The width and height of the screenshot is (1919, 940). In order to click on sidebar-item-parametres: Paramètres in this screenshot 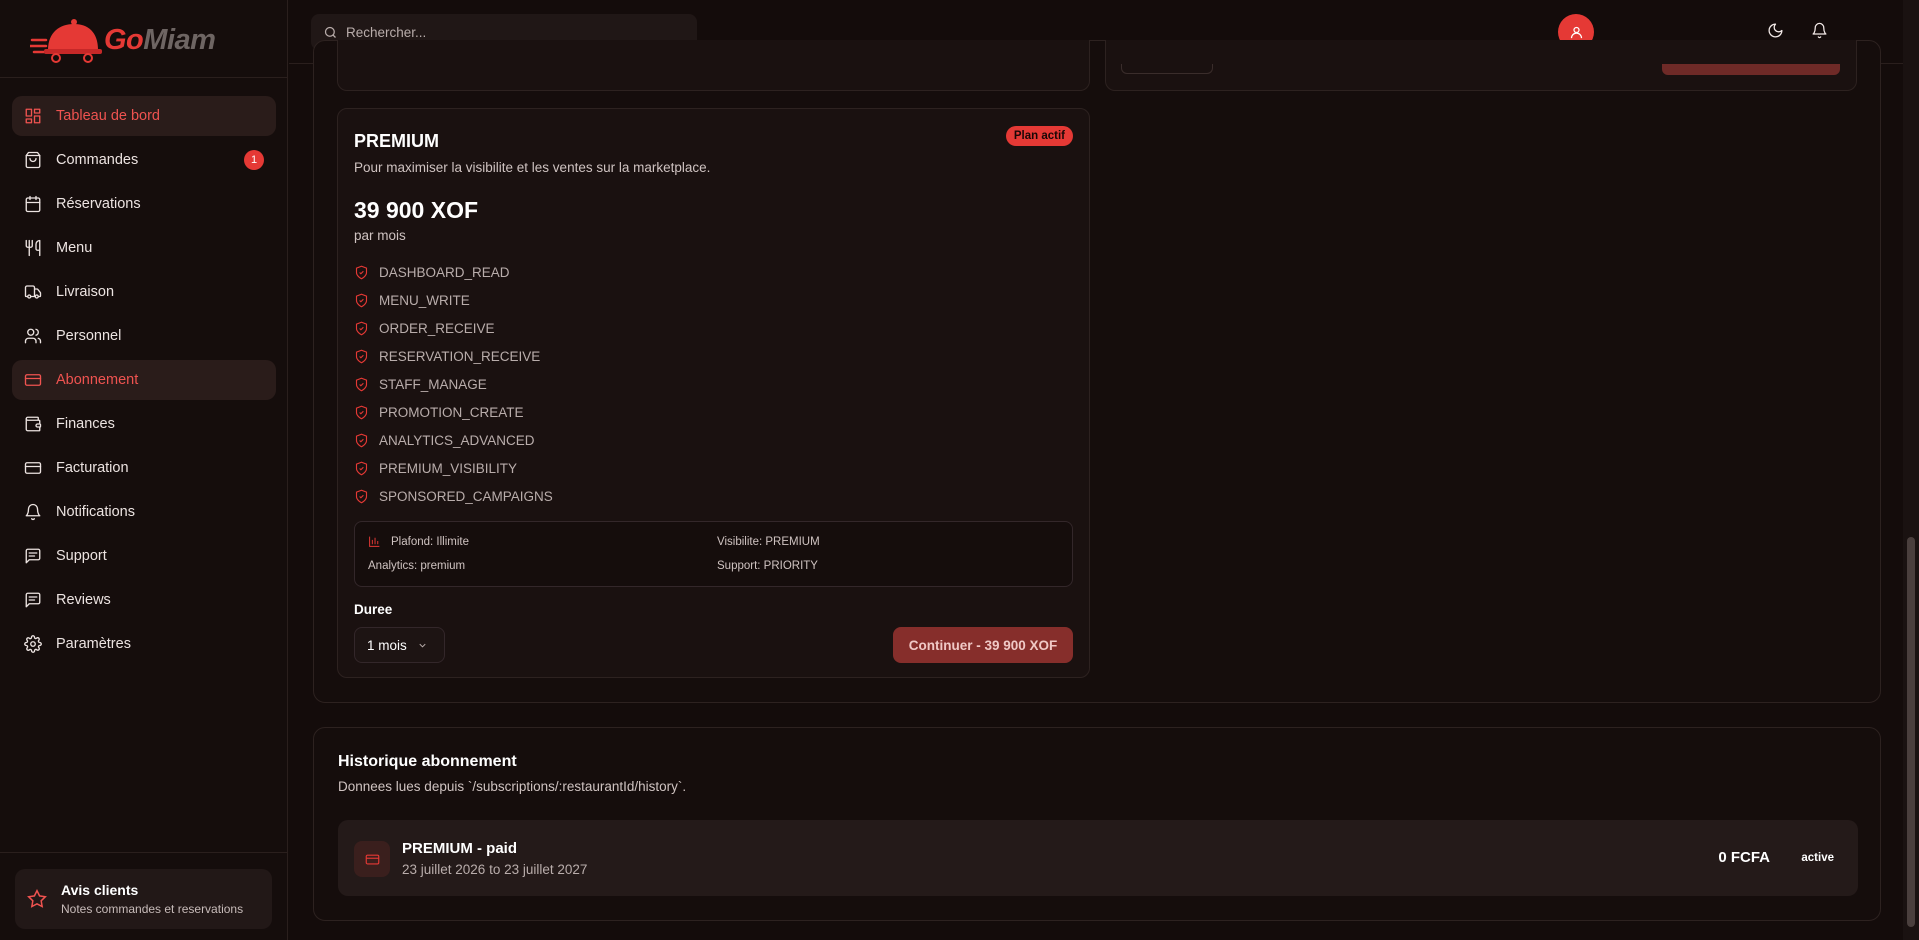, I will do `click(144, 644)`.